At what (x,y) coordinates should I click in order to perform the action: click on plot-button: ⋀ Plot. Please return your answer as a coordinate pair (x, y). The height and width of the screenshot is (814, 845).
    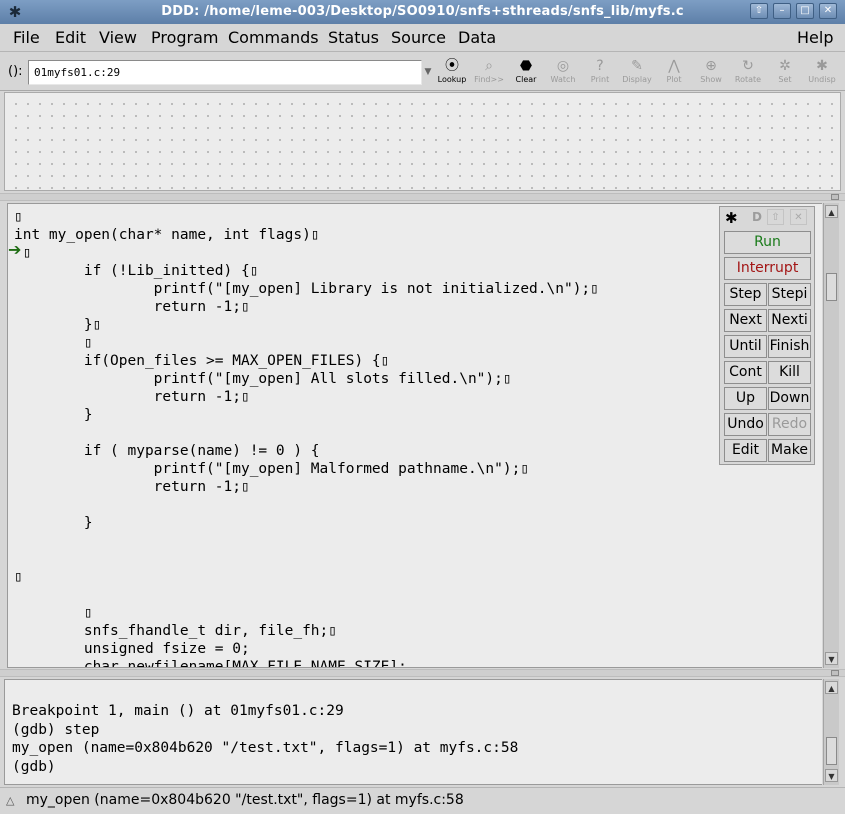
    Looking at the image, I should click on (674, 72).